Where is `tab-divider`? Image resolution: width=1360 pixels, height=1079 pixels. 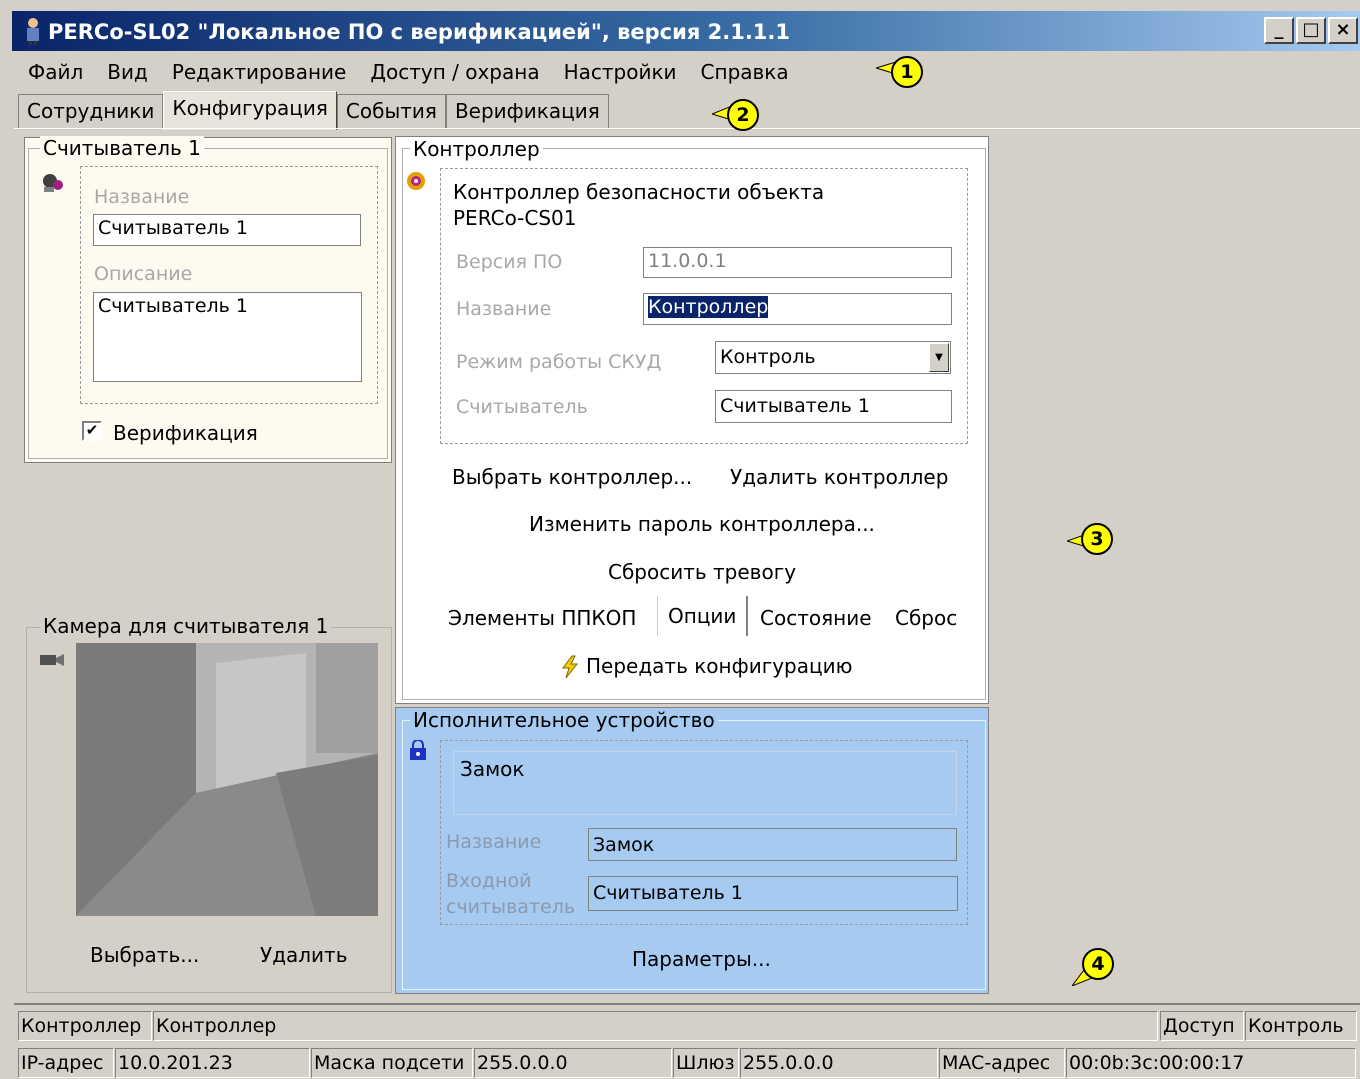 tab-divider is located at coordinates (687, 128).